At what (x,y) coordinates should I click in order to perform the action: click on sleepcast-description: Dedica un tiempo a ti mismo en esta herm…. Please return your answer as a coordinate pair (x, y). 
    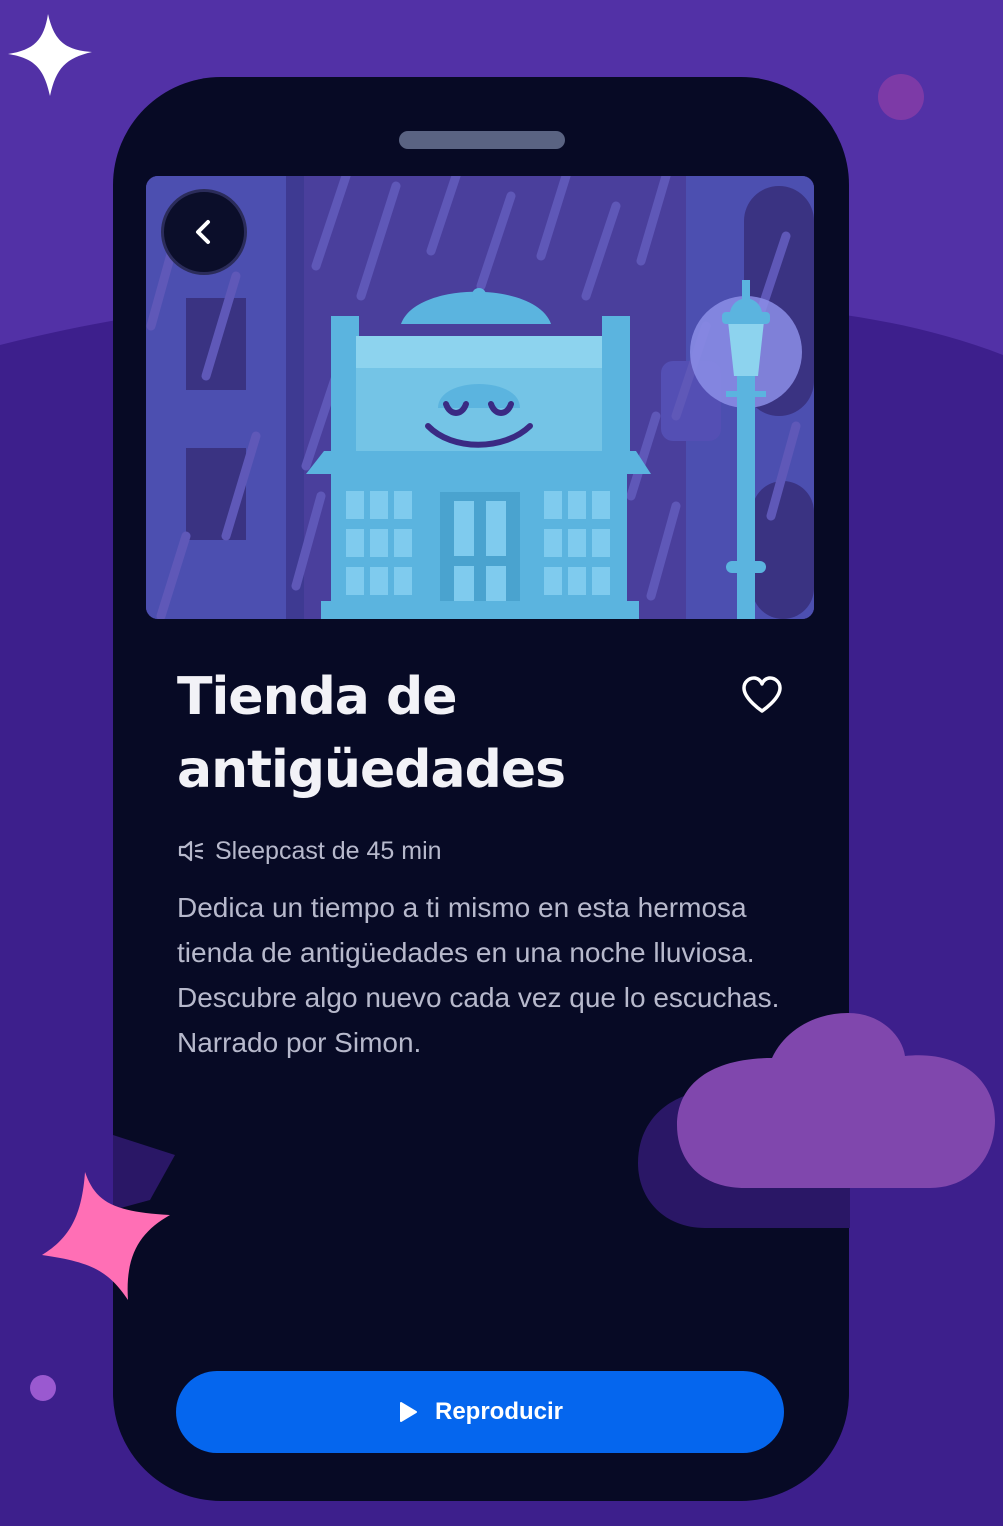
    Looking at the image, I should click on (478, 975).